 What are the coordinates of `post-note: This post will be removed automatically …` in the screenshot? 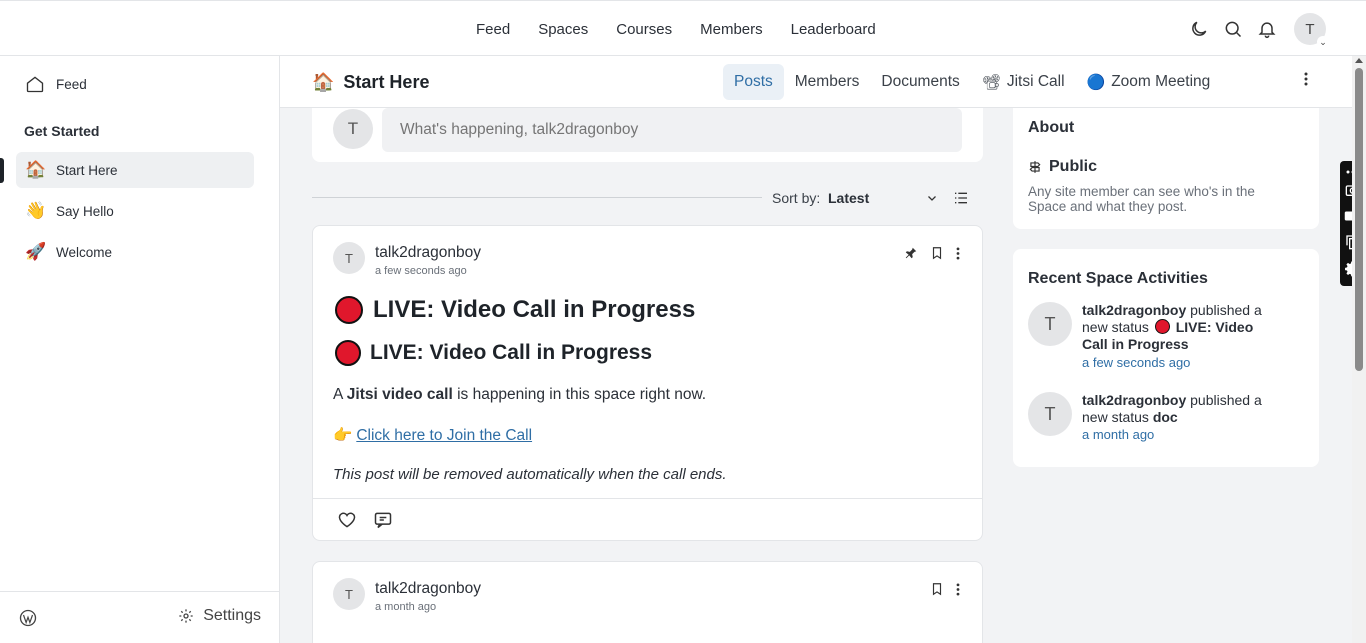 It's located at (530, 474).